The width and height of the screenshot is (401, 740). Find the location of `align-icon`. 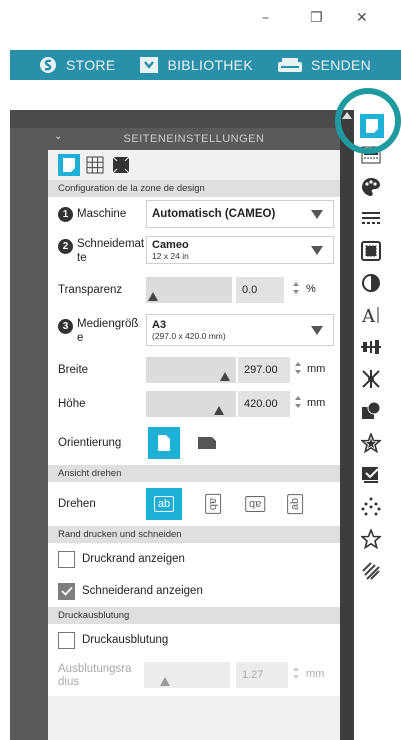

align-icon is located at coordinates (371, 347).